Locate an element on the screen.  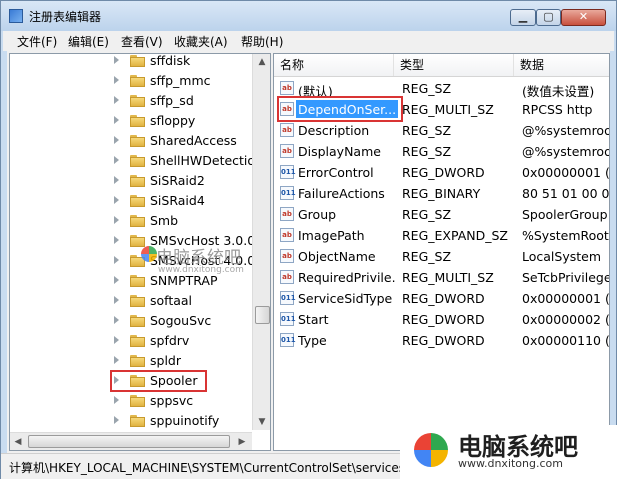
tree-item-spfdrv: spfdrv is located at coordinates (131, 341).